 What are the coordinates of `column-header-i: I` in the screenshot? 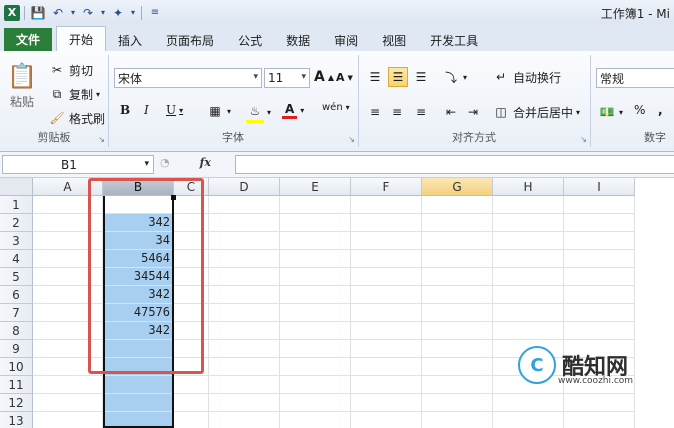 It's located at (599, 187).